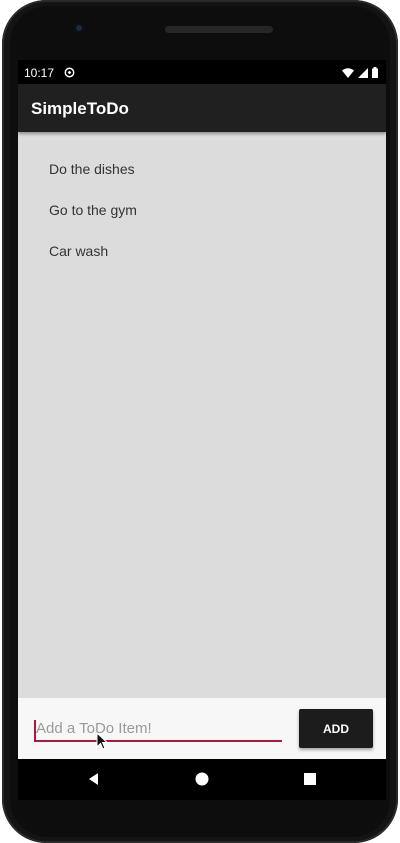  I want to click on signal-icon, so click(363, 72).